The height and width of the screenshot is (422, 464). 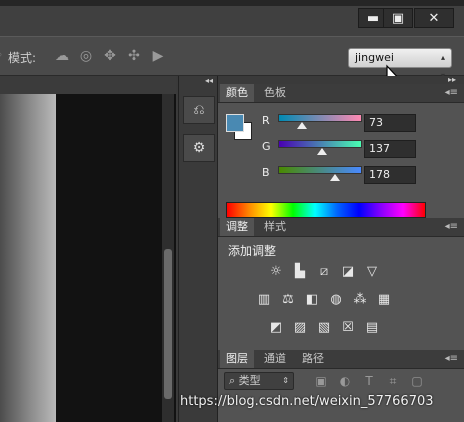 I want to click on channel-g-input: 137, so click(x=390, y=149).